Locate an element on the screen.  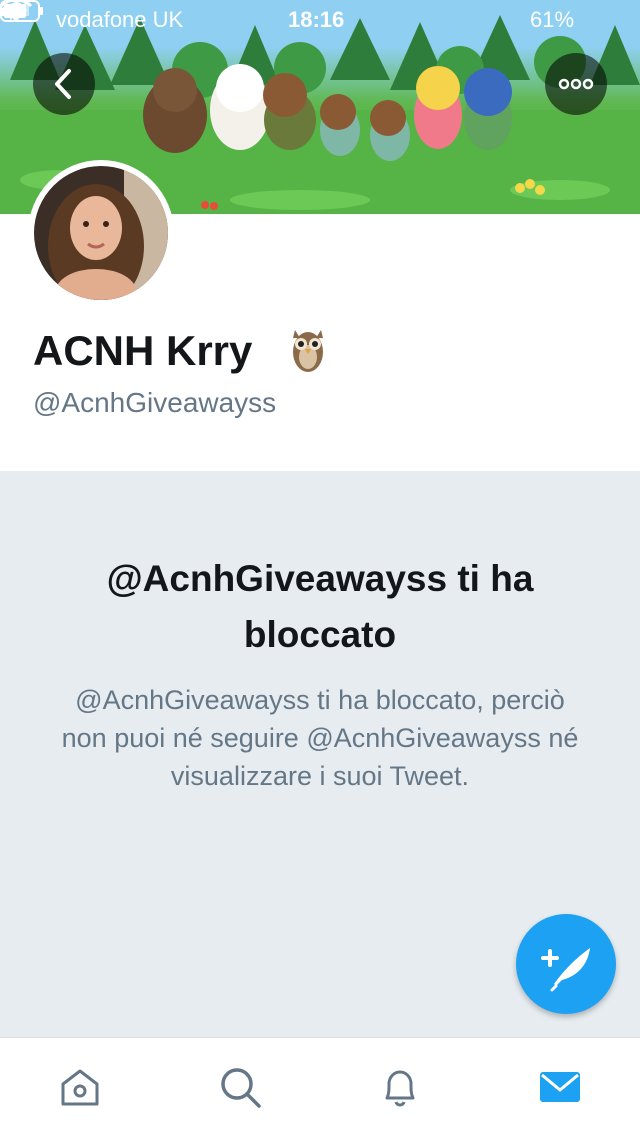
tab-notifications is located at coordinates (400, 1087).